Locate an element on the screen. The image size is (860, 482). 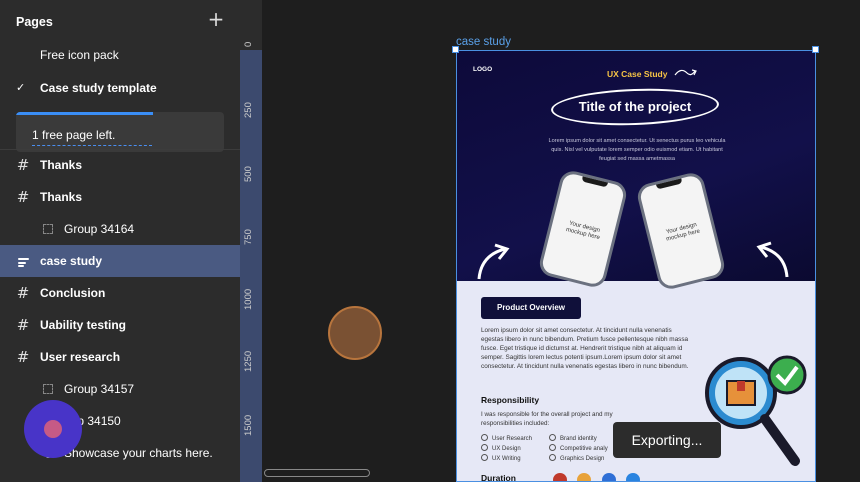
logo: LOGO is located at coordinates (483, 69).